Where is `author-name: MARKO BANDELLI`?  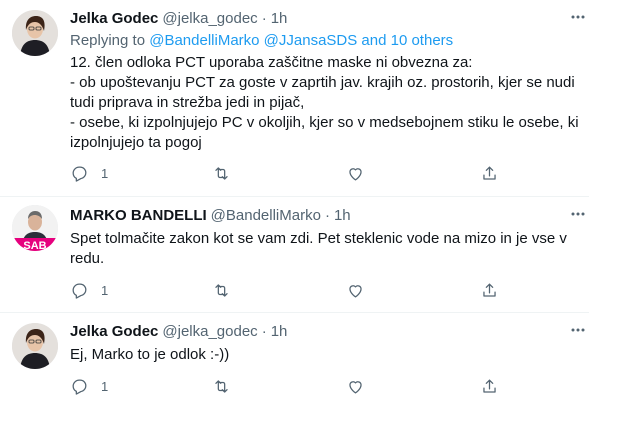
author-name: MARKO BANDELLI is located at coordinates (138, 215).